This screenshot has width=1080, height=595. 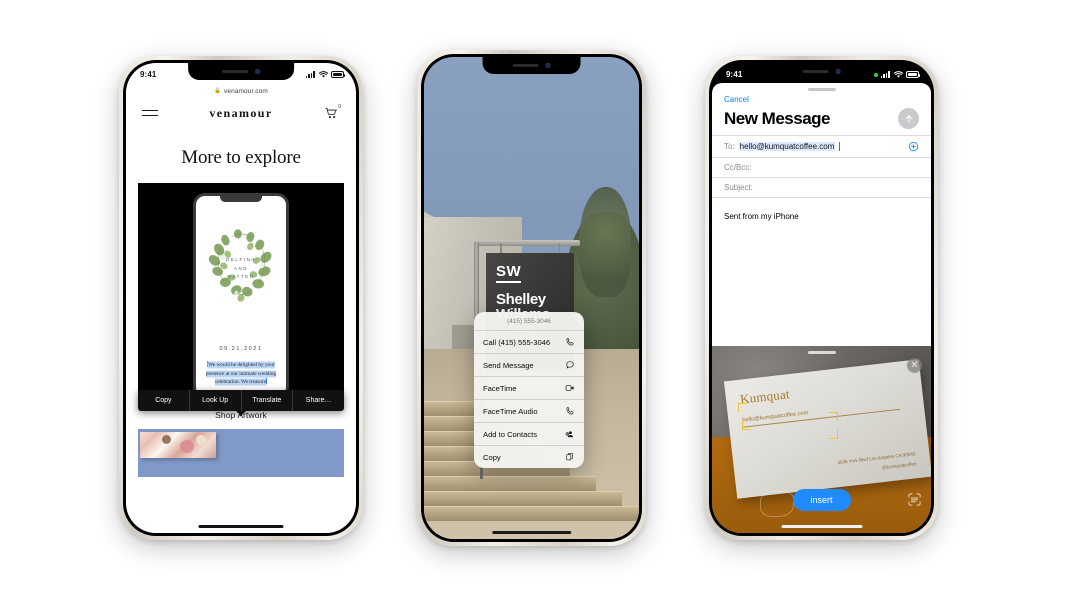 I want to click on add-contact-icon, so click(x=569, y=434).